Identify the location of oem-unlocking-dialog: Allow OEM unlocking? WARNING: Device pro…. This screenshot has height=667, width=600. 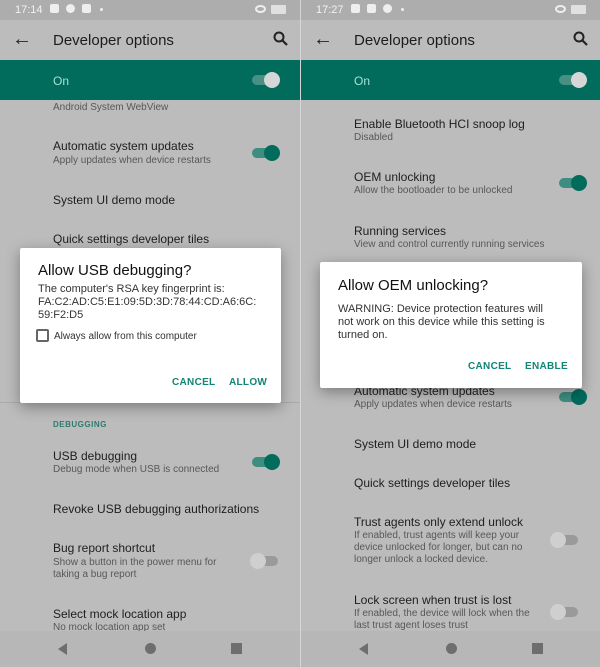
(451, 325).